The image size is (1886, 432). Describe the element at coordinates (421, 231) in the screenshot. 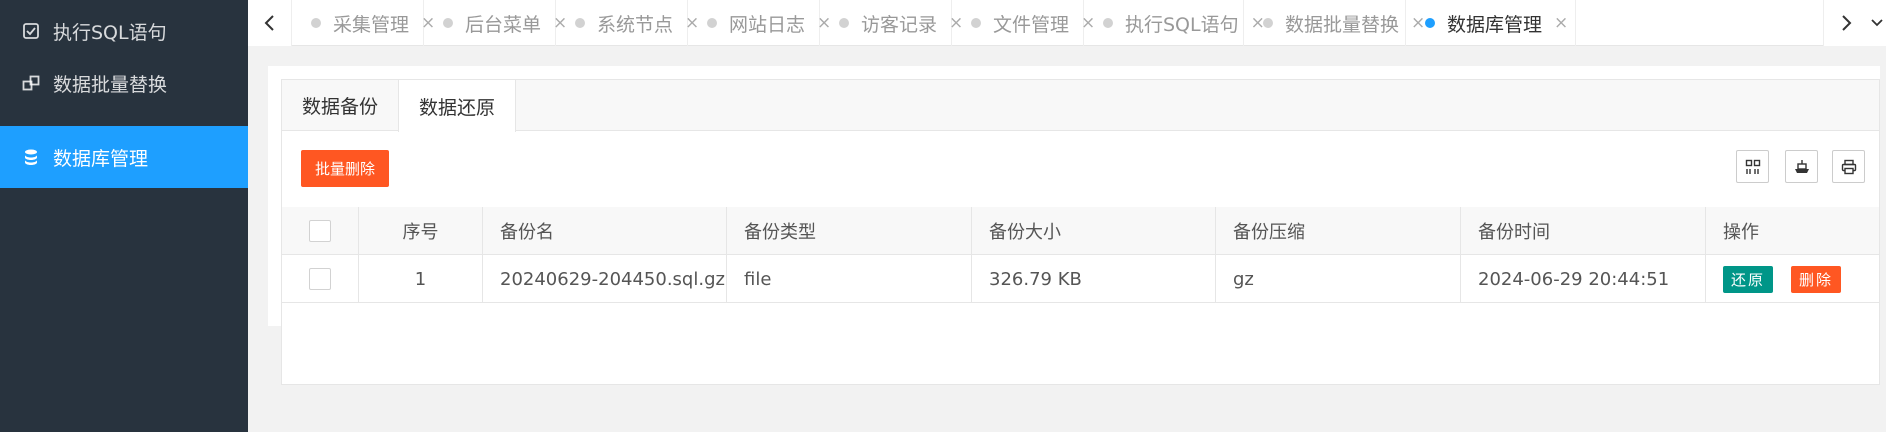

I see `header-index: 序号` at that location.